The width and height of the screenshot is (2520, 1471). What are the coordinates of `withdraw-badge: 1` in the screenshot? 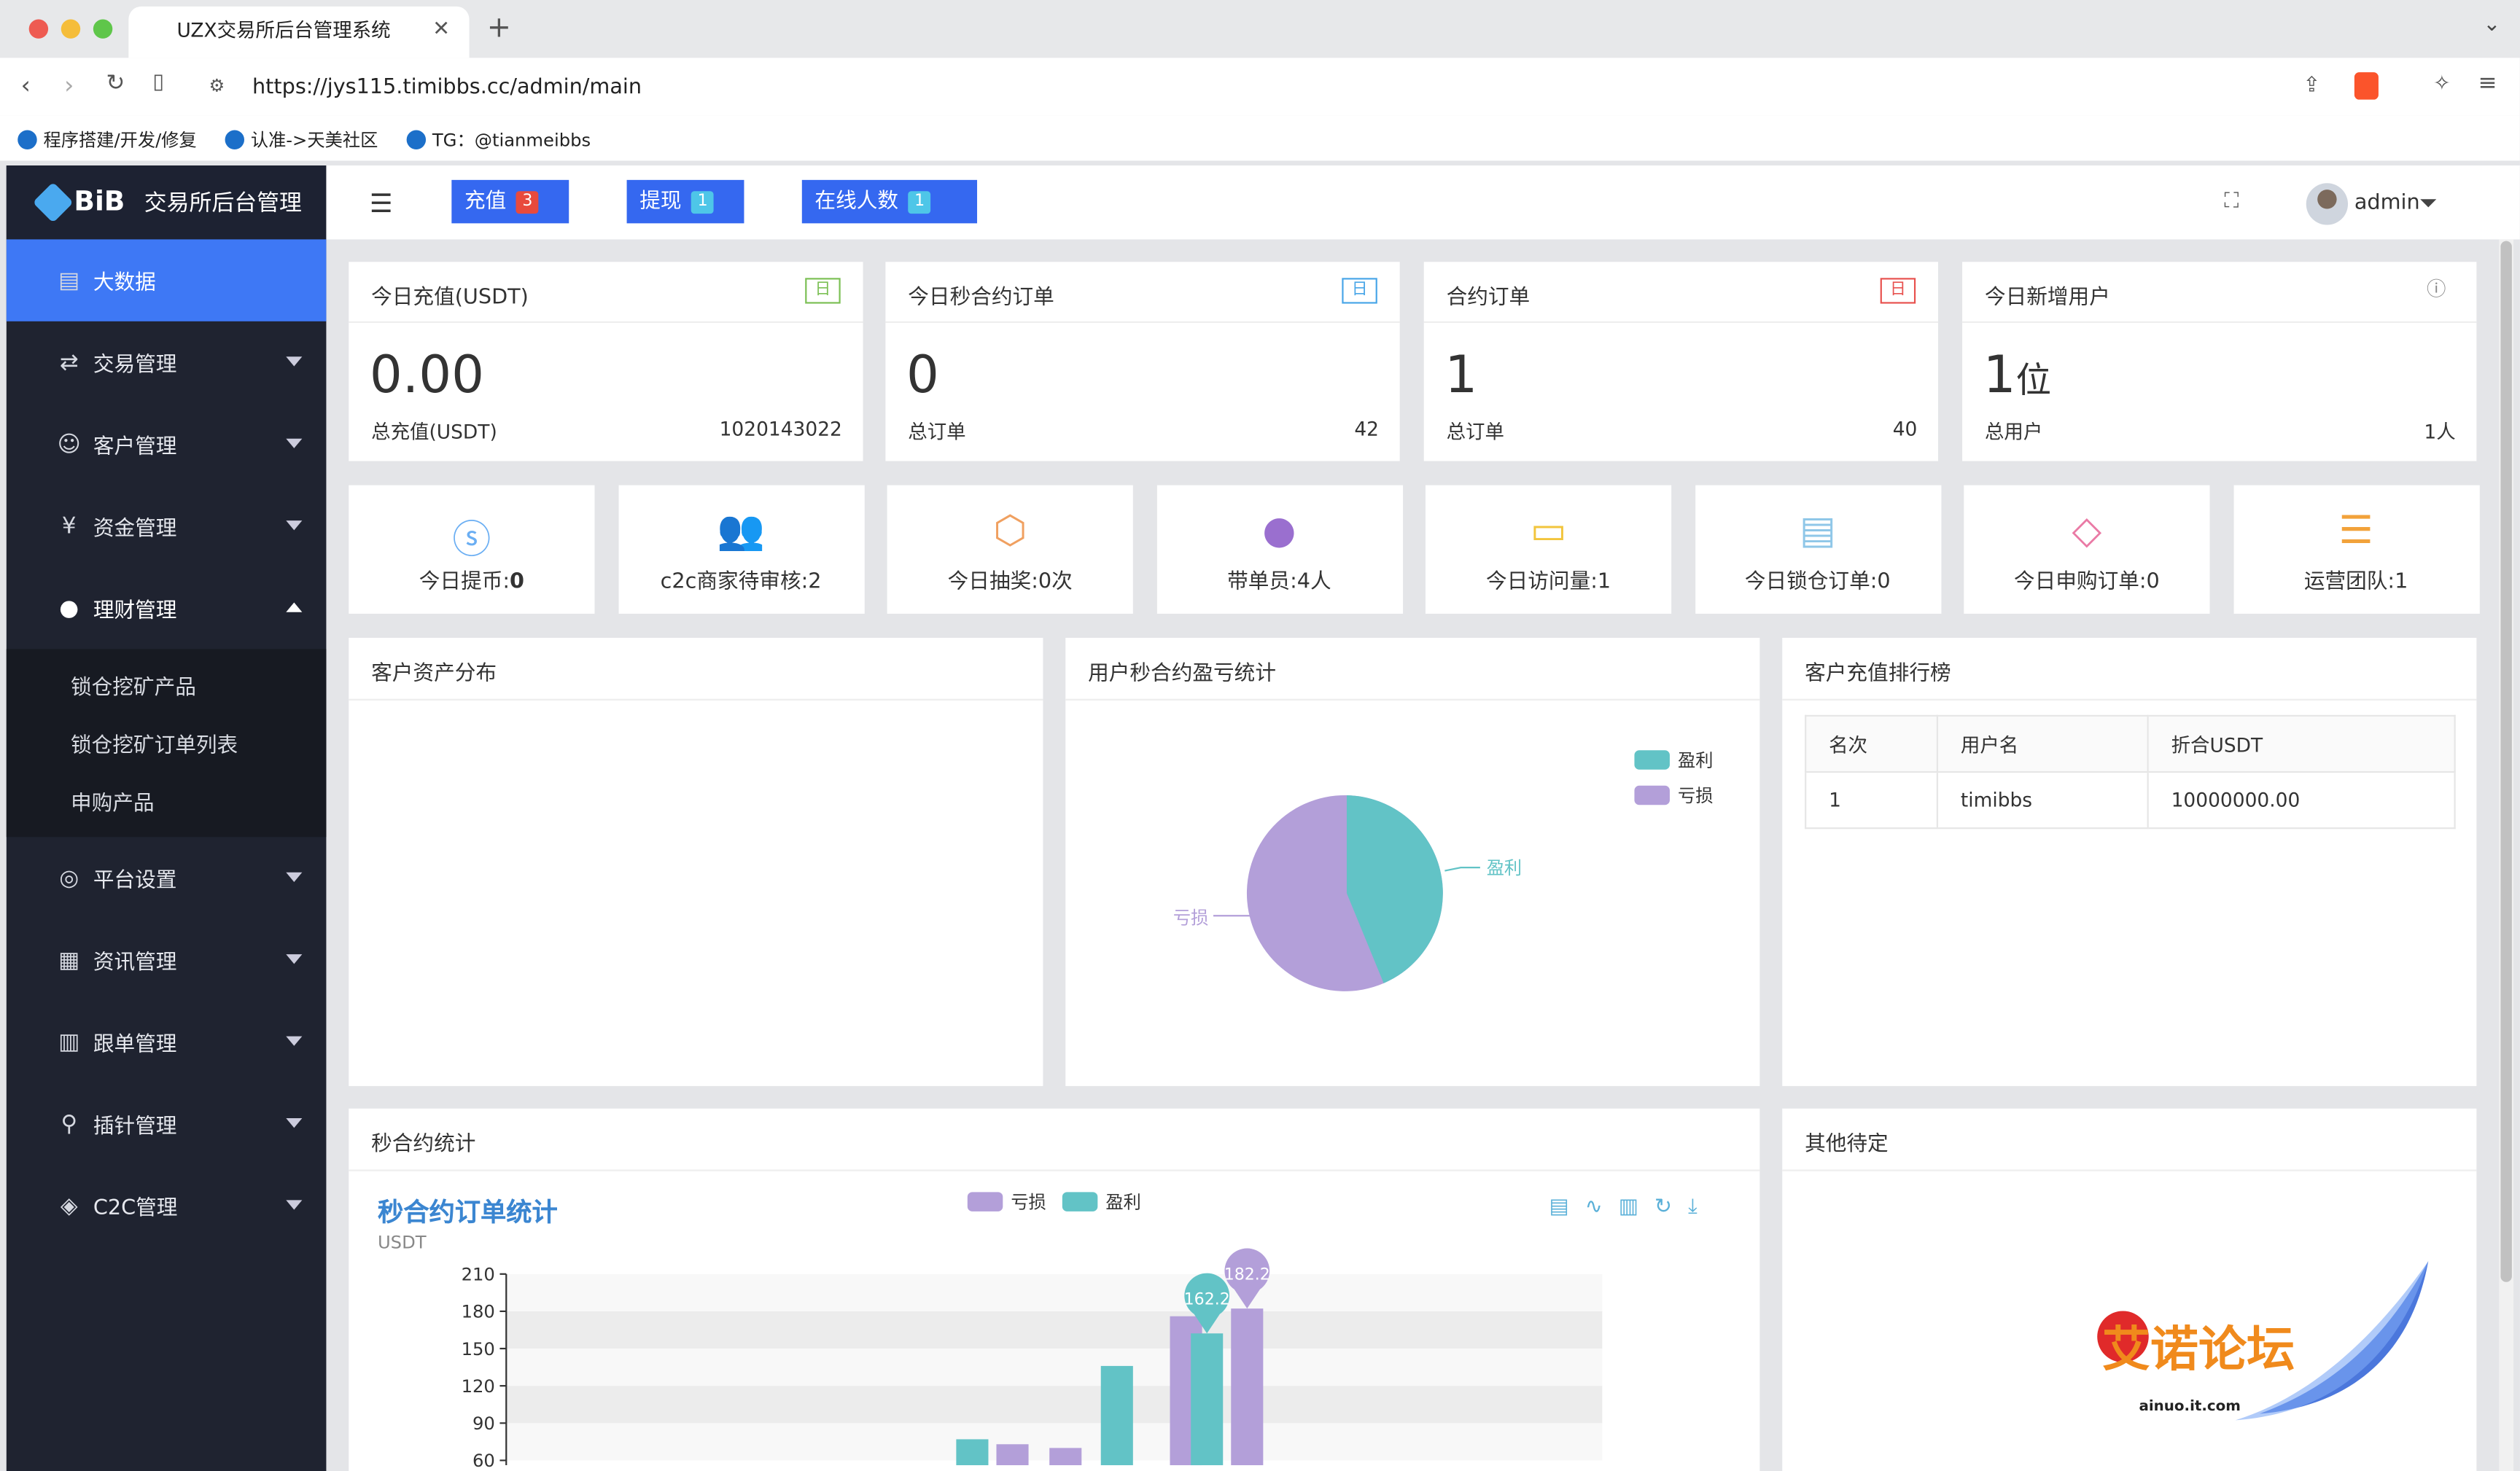 It's located at (703, 203).